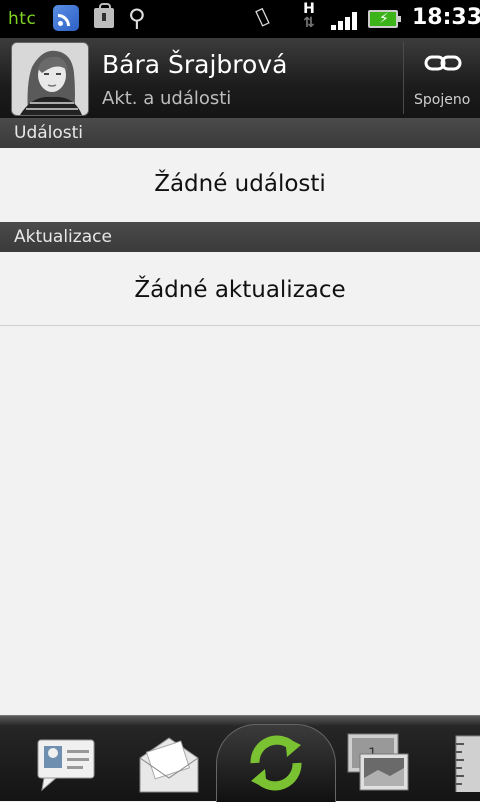 Image resolution: width=480 pixels, height=802 pixels. I want to click on updates-empty-text: Žádné aktualizace, so click(240, 289).